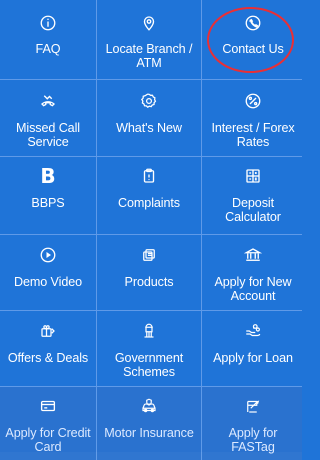 Image resolution: width=320 pixels, height=460 pixels. Describe the element at coordinates (253, 358) in the screenshot. I see `apply-for-loan-label: Apply for Loan` at that location.